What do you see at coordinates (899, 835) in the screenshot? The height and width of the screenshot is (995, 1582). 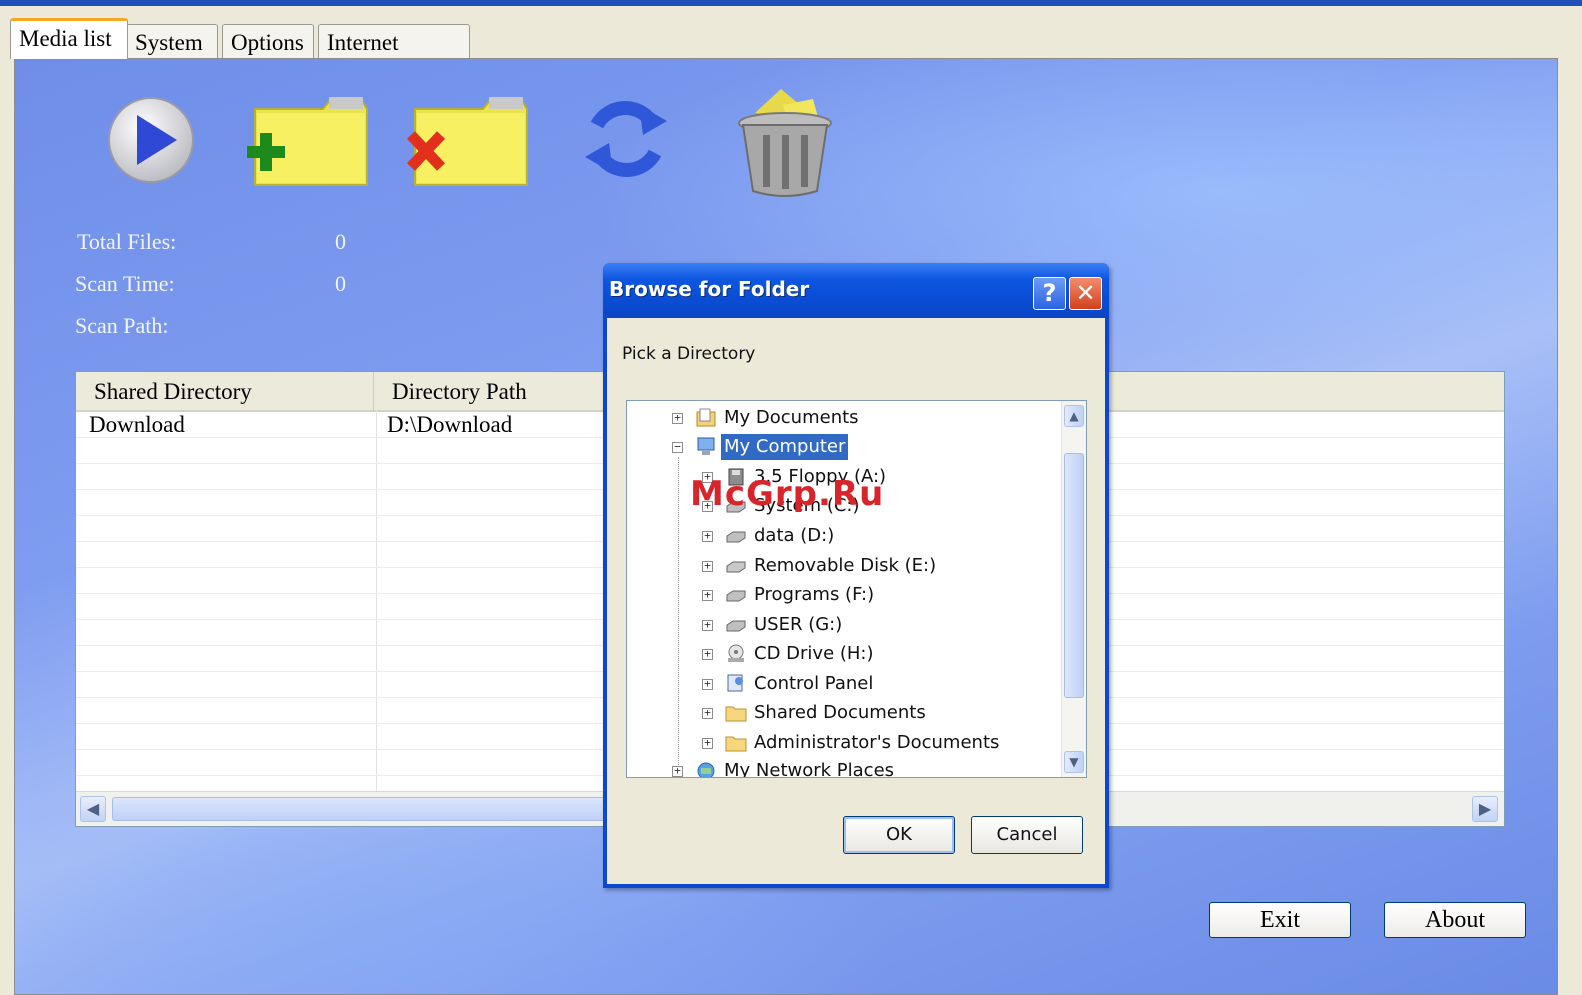 I see `ok-button: OK` at bounding box center [899, 835].